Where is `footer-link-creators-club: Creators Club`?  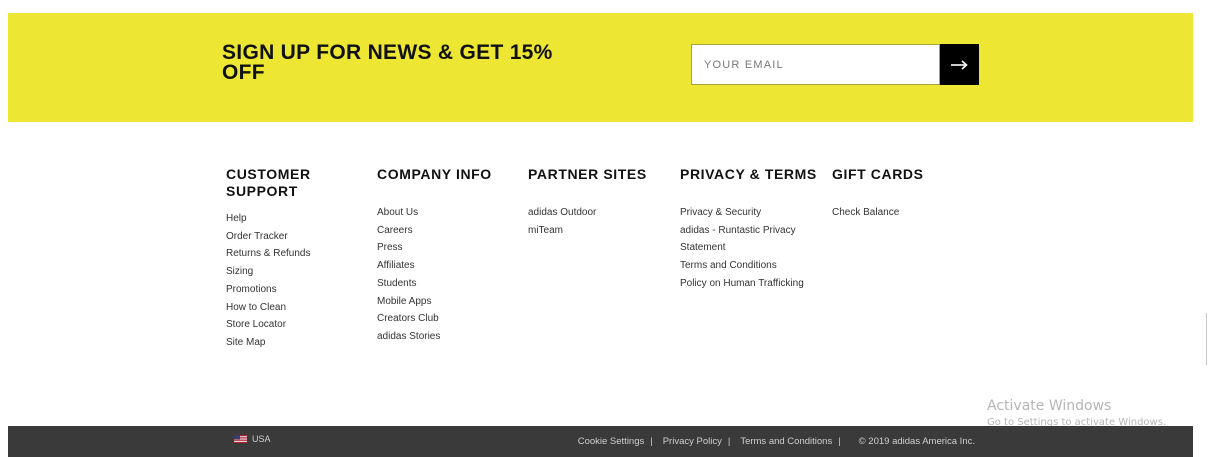
footer-link-creators-club: Creators Club is located at coordinates (447, 319).